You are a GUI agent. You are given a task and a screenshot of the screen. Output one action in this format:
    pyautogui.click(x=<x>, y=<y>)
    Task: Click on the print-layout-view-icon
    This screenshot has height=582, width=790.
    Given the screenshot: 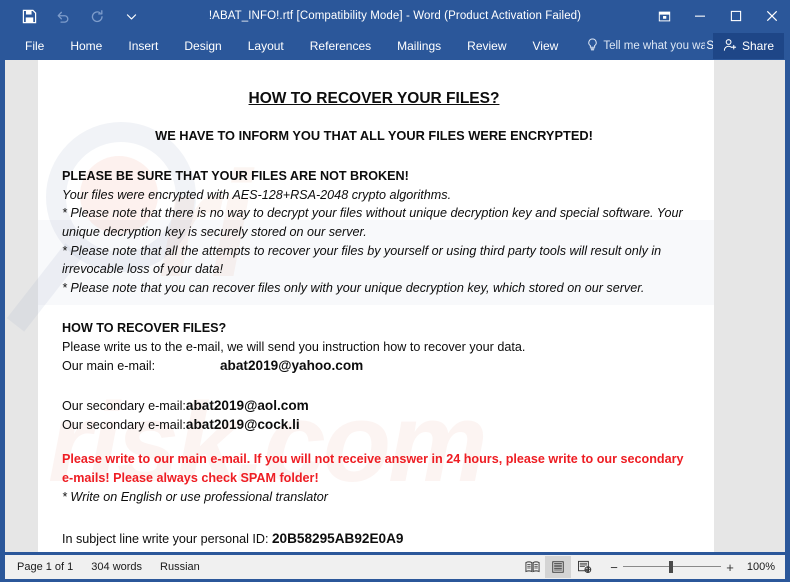 What is the action you would take?
    pyautogui.click(x=558, y=567)
    